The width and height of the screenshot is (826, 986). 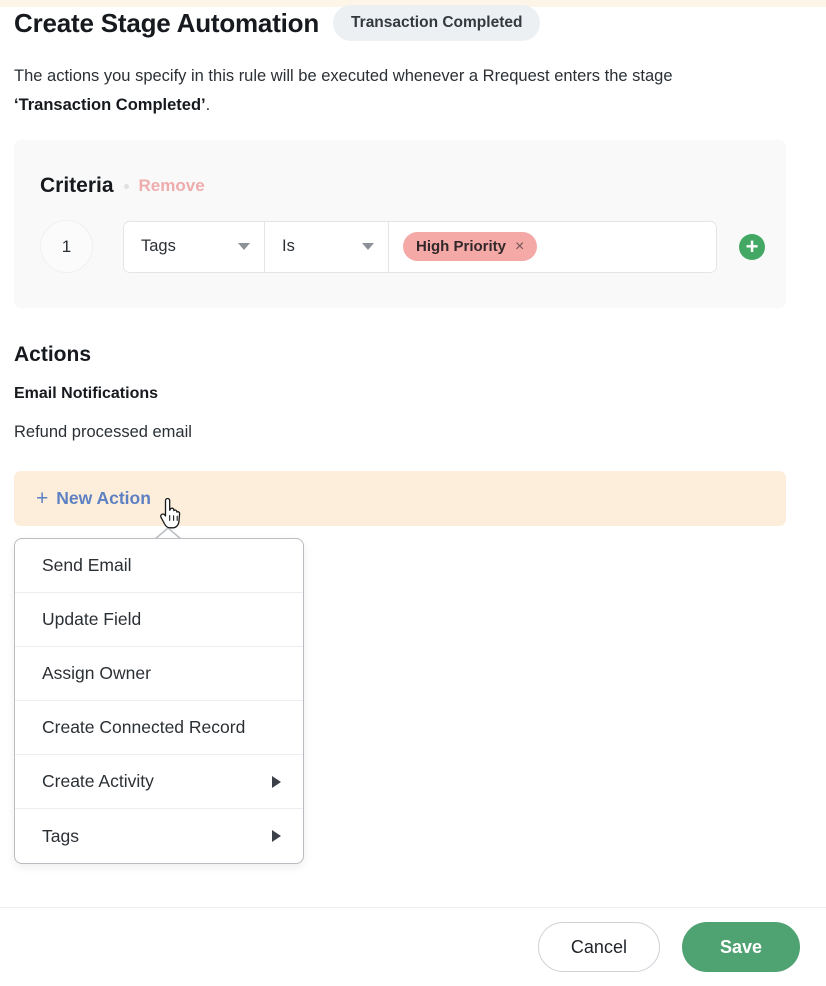 I want to click on menu-item-label: Tags, so click(x=60, y=835).